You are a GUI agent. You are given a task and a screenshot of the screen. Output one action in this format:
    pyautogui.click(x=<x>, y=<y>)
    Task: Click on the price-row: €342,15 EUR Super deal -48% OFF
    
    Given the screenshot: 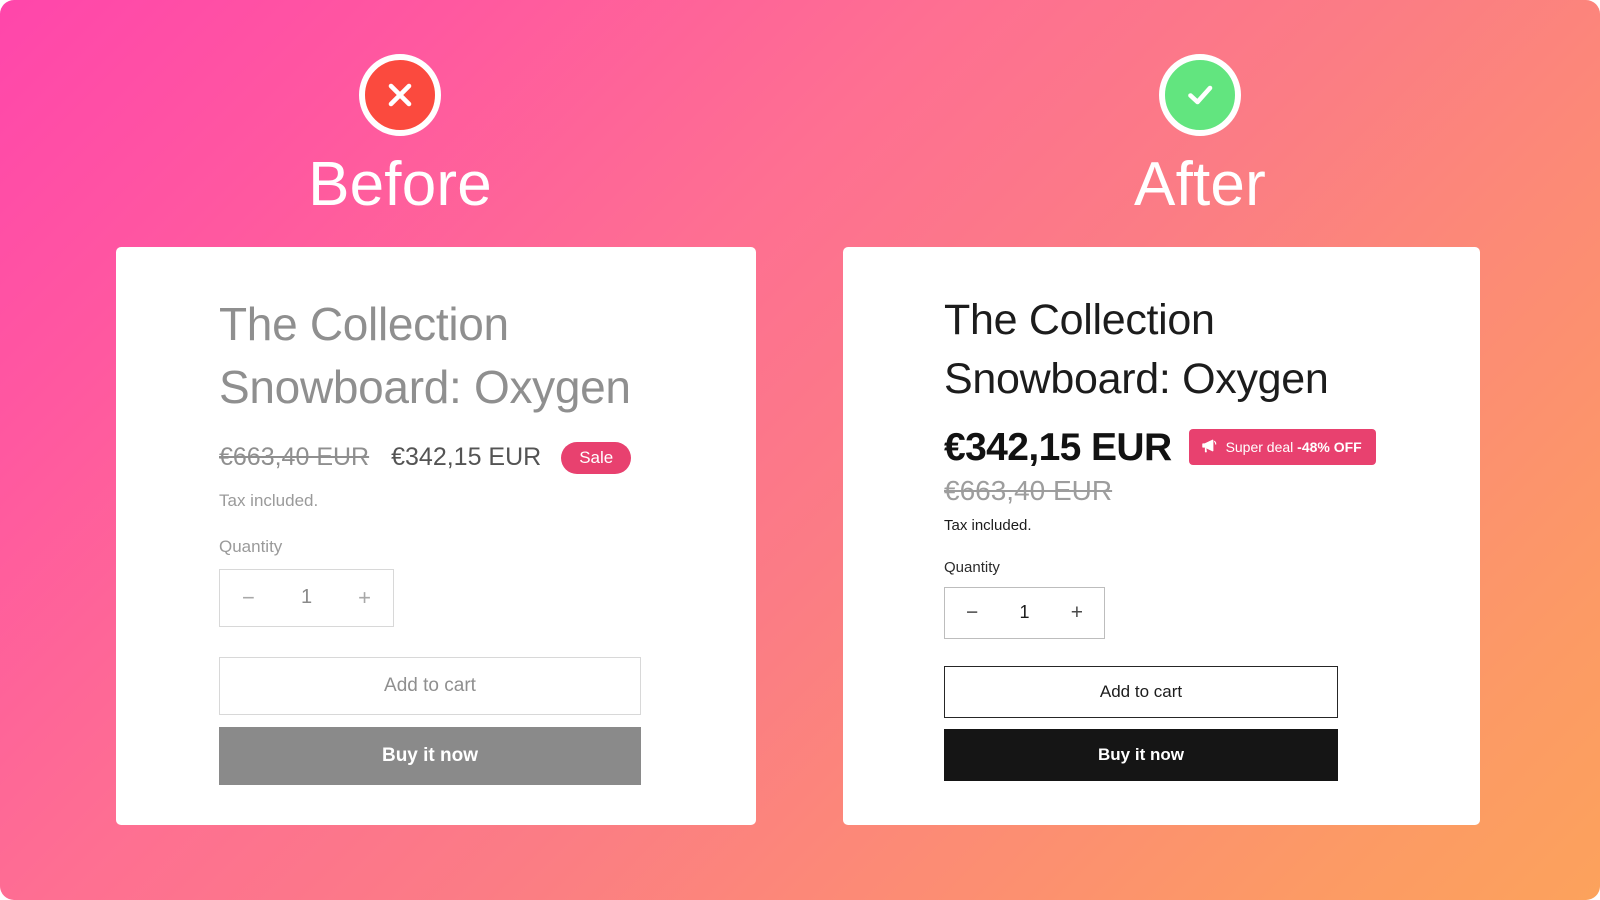 What is the action you would take?
    pyautogui.click(x=1188, y=447)
    